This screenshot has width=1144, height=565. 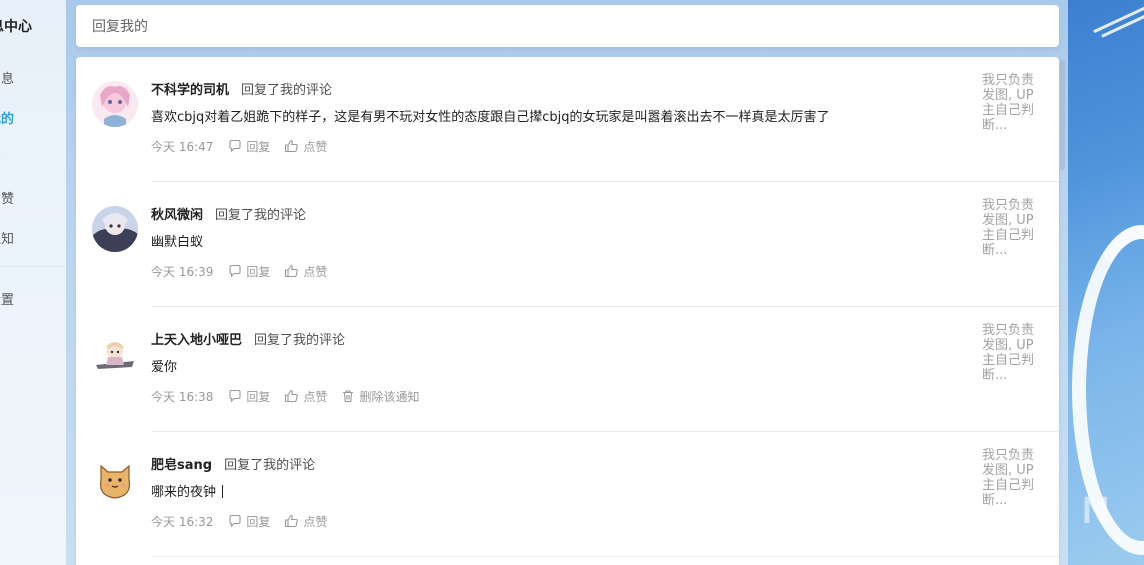 What do you see at coordinates (182, 396) in the screenshot?
I see `timestamp: 今天 16:38` at bounding box center [182, 396].